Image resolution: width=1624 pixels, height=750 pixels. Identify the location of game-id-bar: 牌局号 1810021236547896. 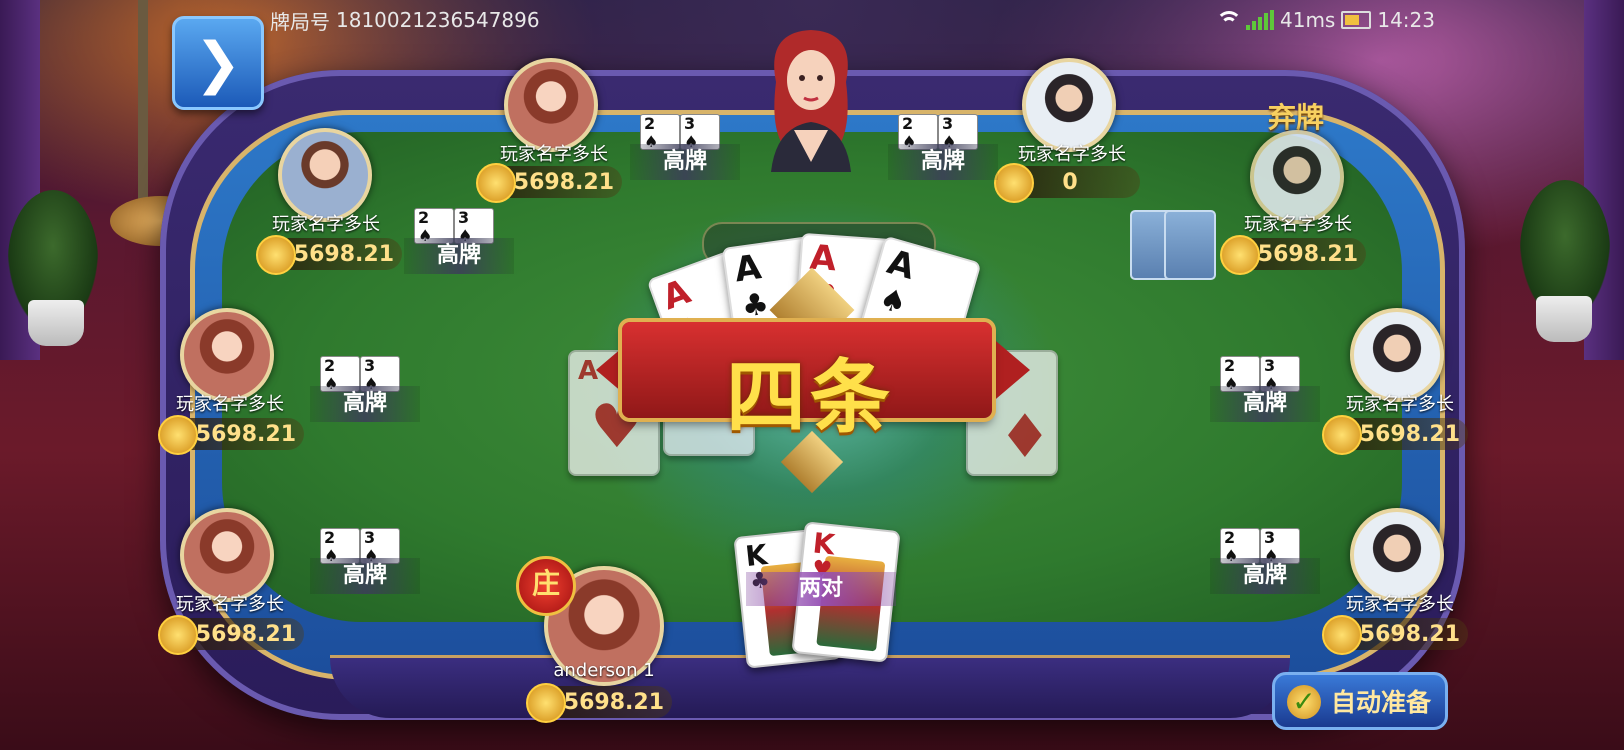
(405, 20).